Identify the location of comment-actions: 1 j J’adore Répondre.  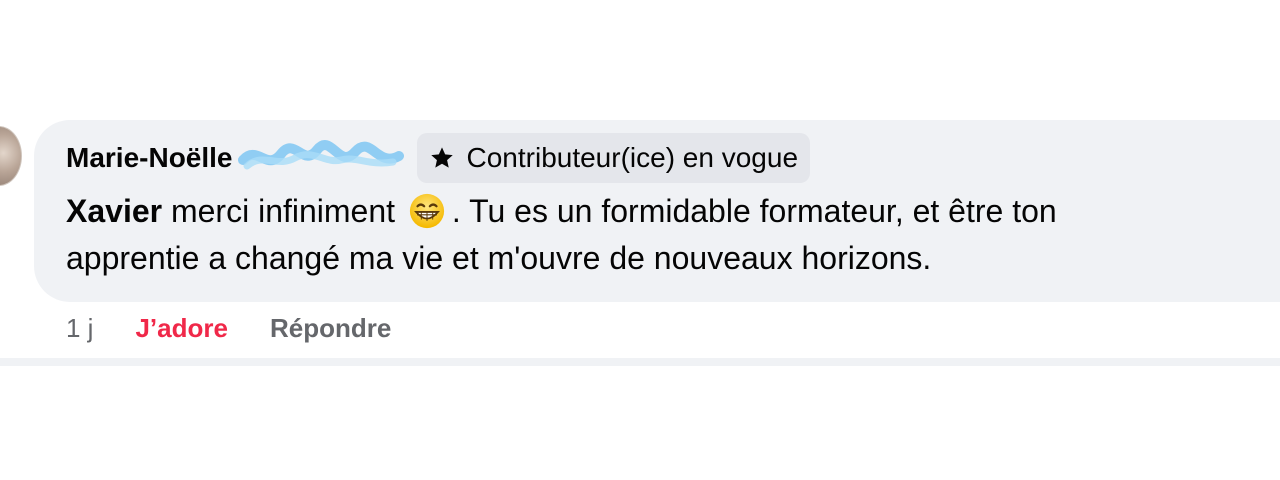
(228, 328).